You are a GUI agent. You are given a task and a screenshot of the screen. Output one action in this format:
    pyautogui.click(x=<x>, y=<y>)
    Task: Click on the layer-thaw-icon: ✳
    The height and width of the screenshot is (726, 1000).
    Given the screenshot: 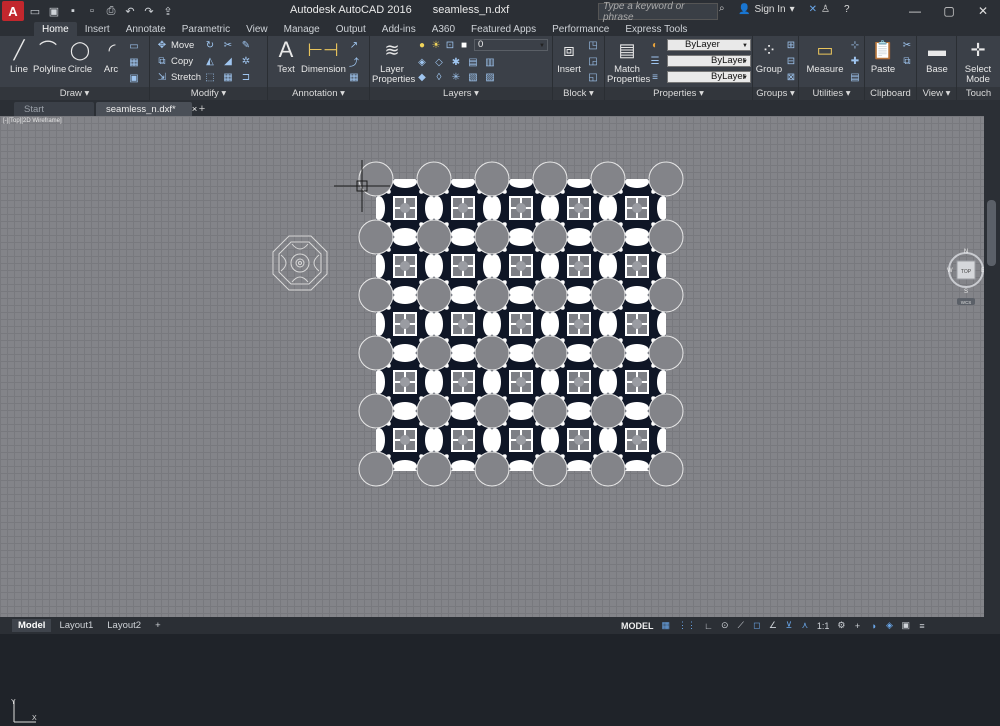 What is the action you would take?
    pyautogui.click(x=456, y=77)
    